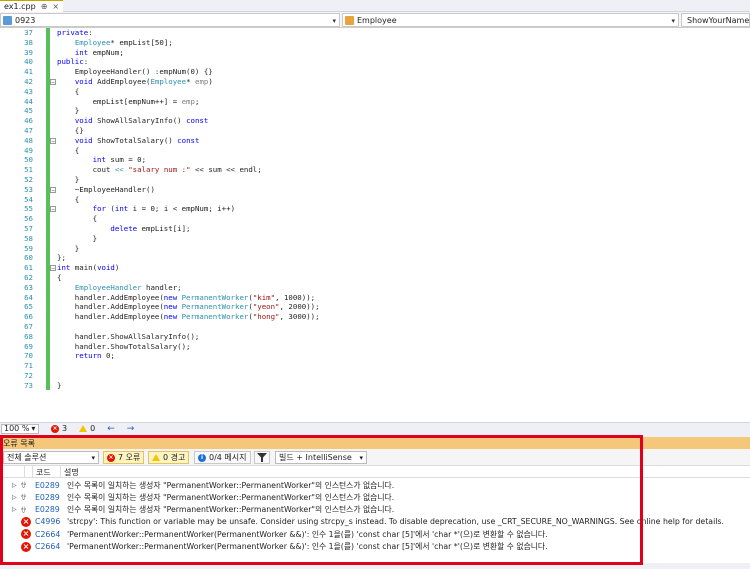 Image resolution: width=750 pixels, height=569 pixels. What do you see at coordinates (375, 151) in the screenshot?
I see `code-line: 49 {` at bounding box center [375, 151].